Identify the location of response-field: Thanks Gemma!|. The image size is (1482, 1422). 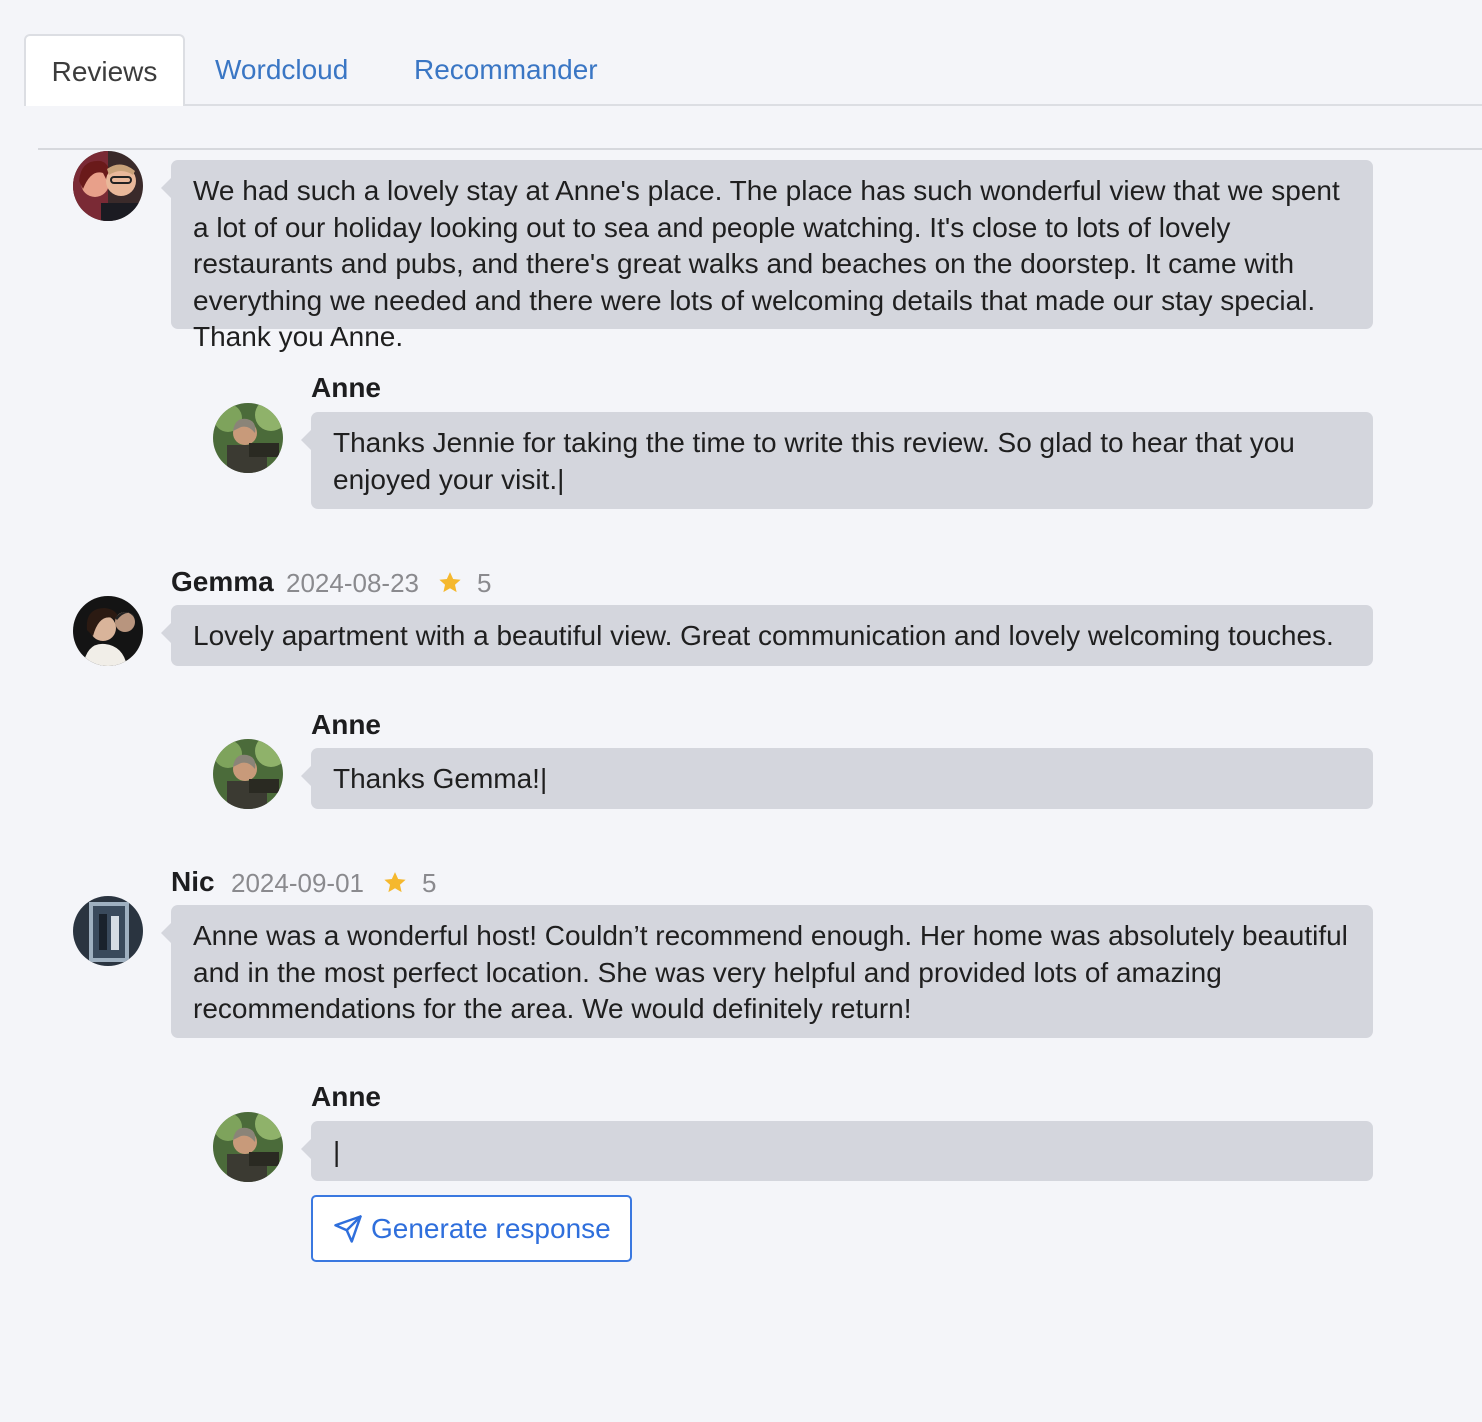
(837, 778).